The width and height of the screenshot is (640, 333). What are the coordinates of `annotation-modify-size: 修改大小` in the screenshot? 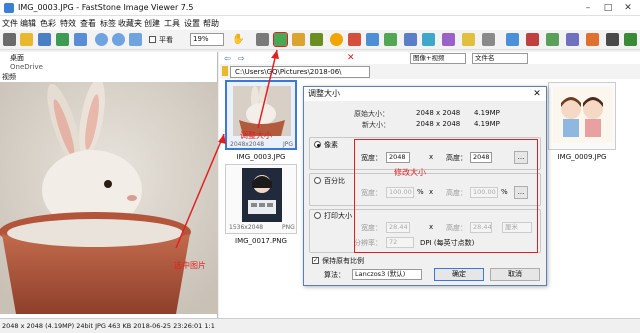 It's located at (410, 172).